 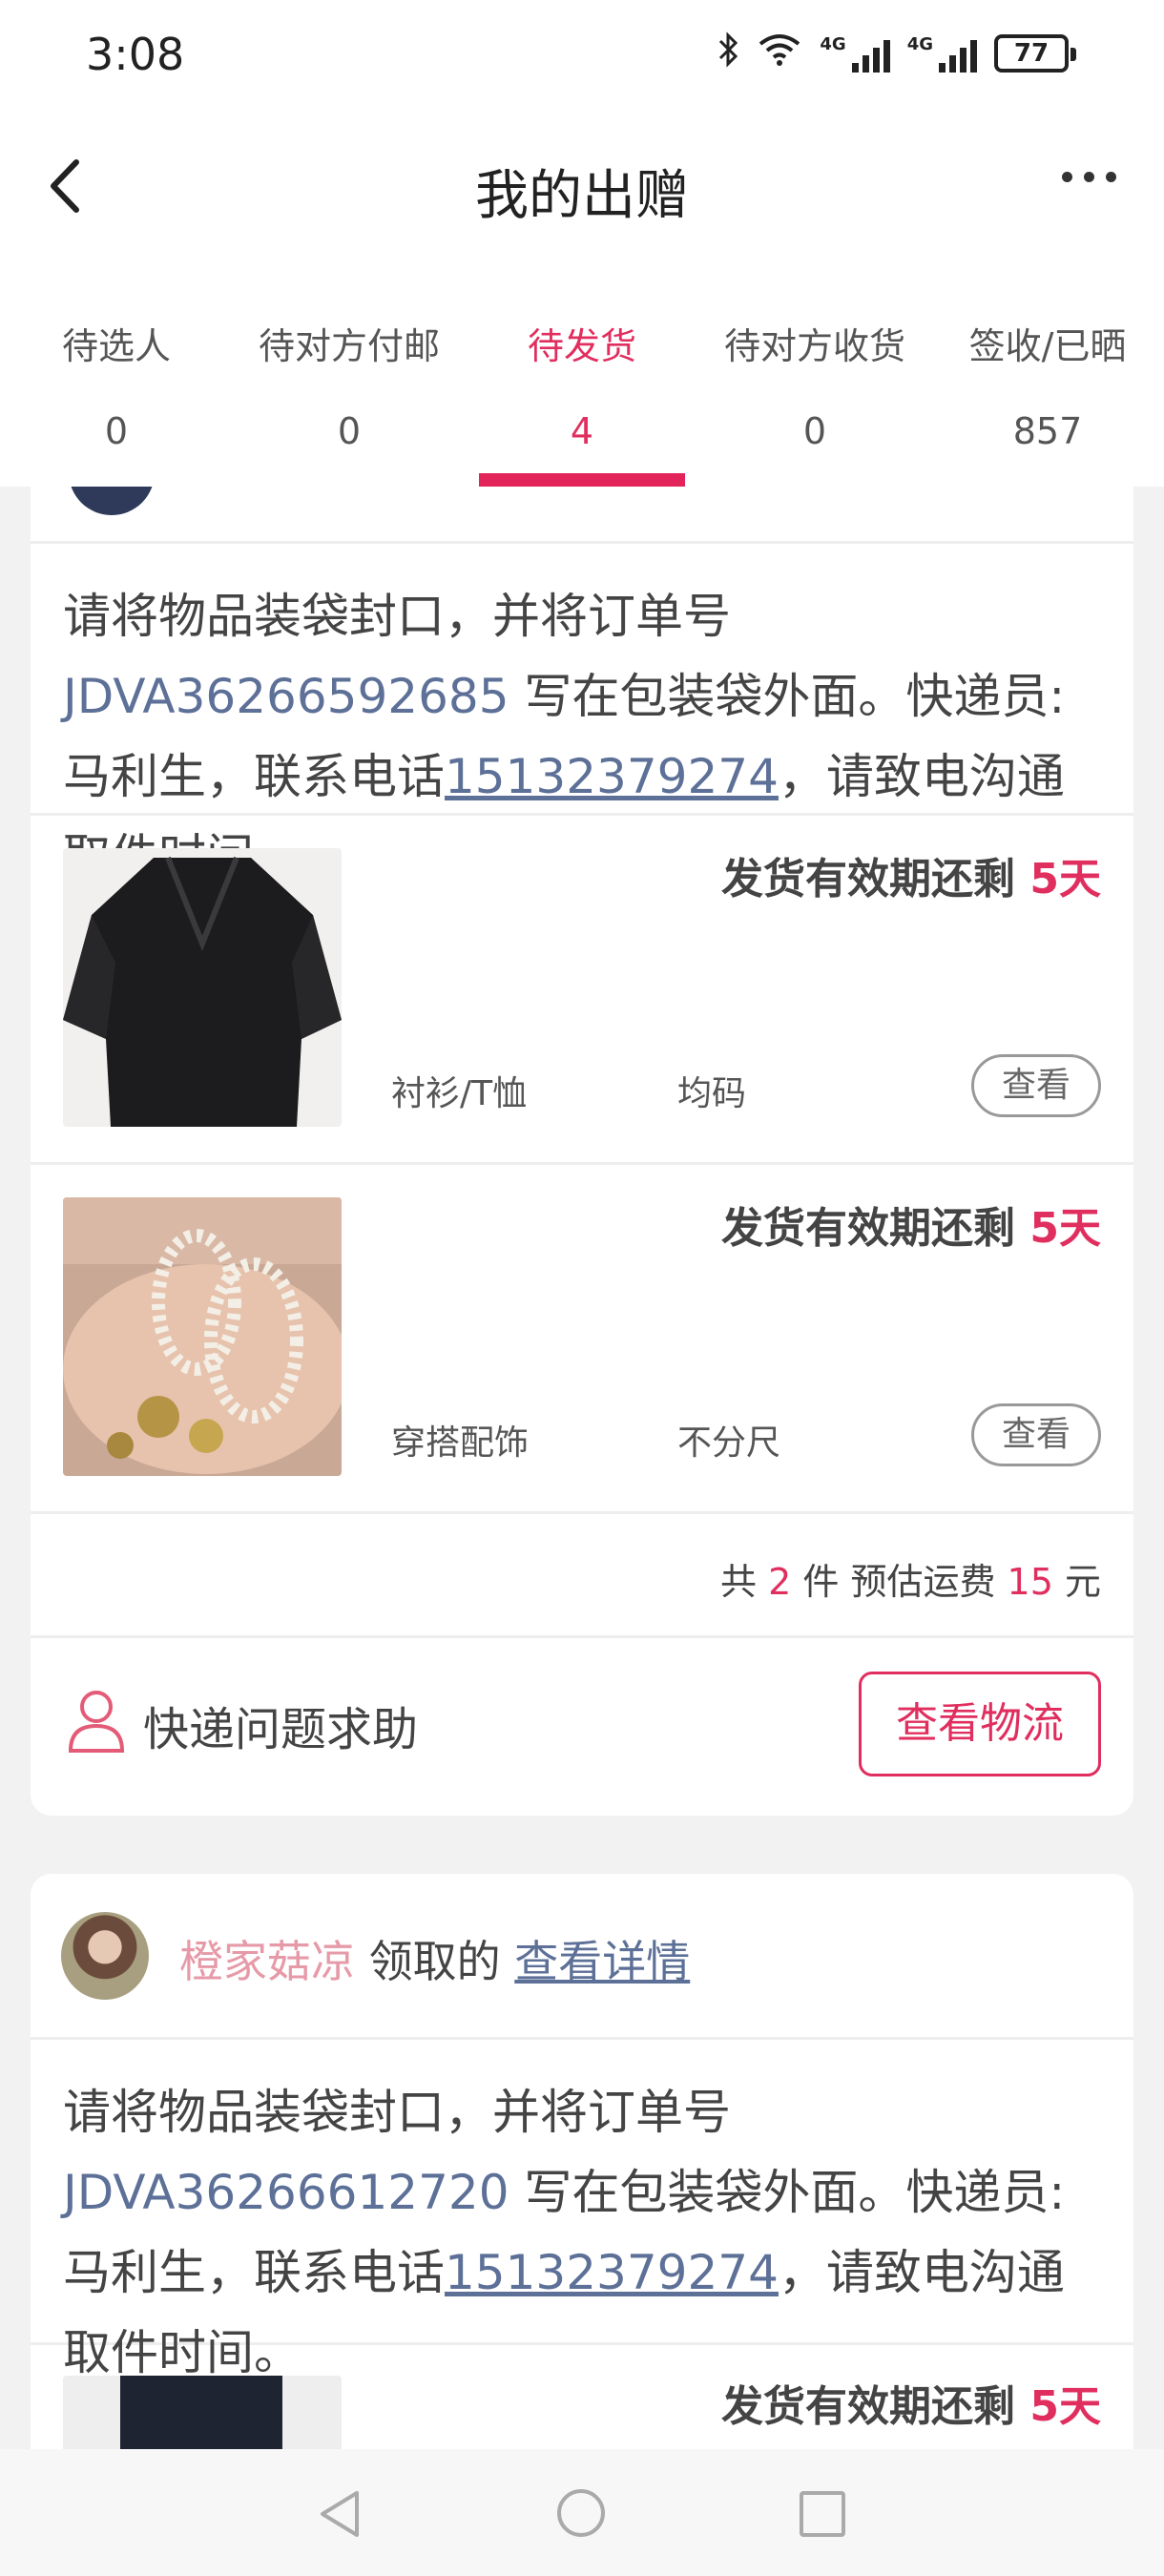 I want to click on nav-home-icon, so click(x=581, y=2513).